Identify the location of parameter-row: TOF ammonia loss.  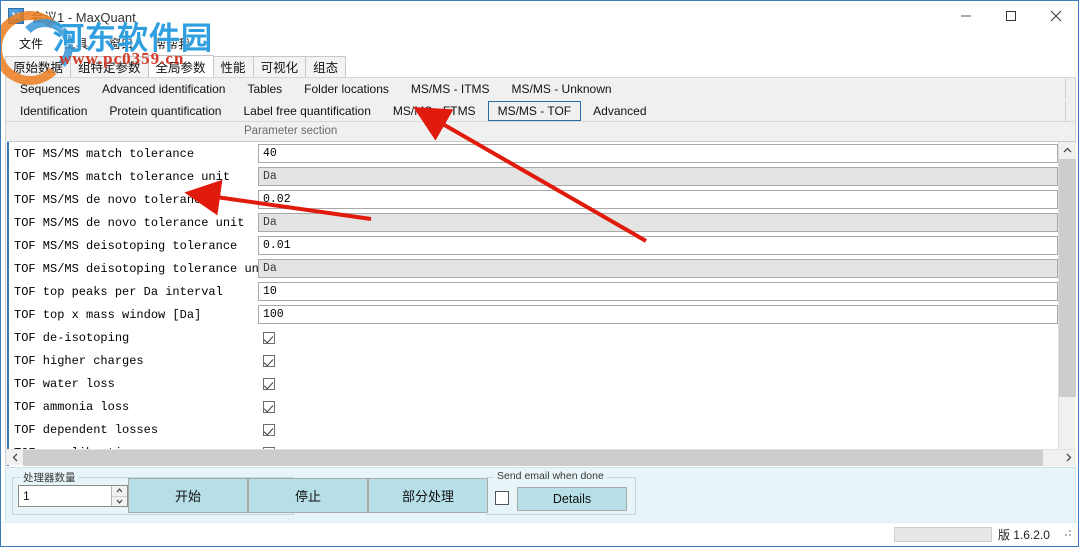
(533, 406).